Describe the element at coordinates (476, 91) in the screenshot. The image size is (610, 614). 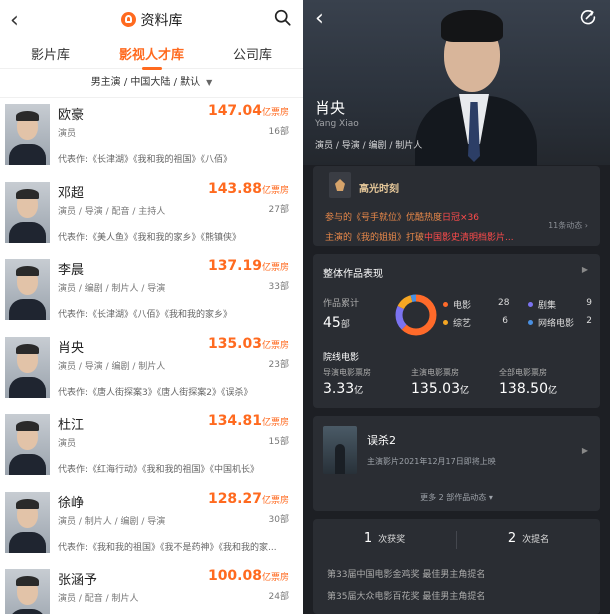
I see `profile-portrait` at that location.